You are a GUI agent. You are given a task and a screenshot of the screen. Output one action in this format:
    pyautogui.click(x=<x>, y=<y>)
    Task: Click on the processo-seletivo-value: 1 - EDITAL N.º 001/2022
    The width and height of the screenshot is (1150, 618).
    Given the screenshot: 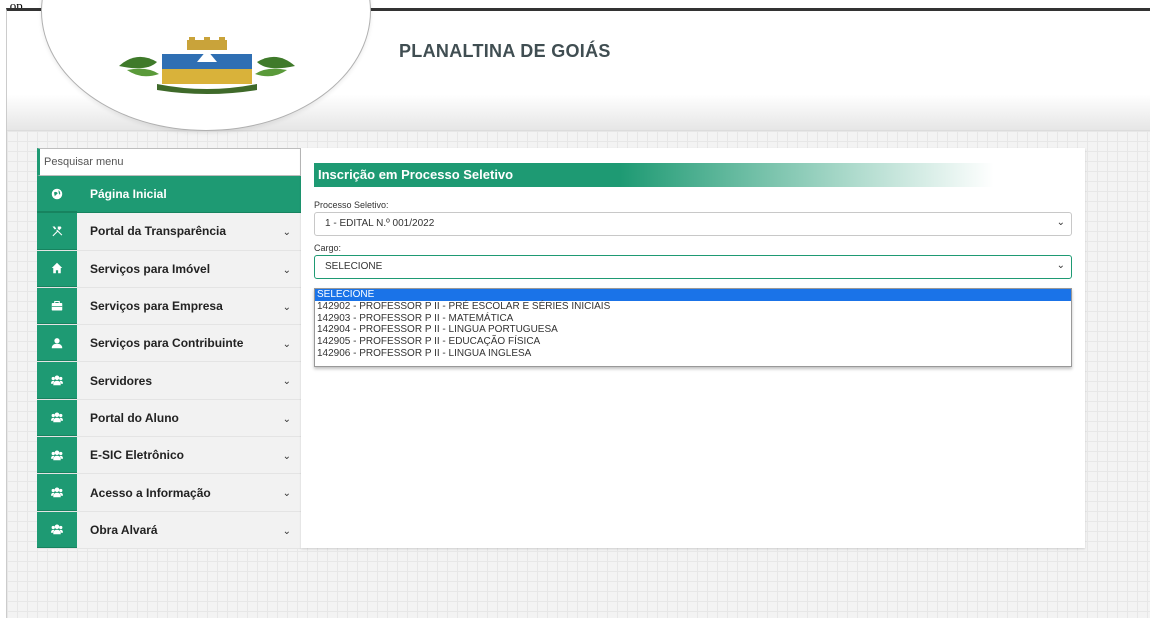 What is the action you would take?
    pyautogui.click(x=380, y=223)
    